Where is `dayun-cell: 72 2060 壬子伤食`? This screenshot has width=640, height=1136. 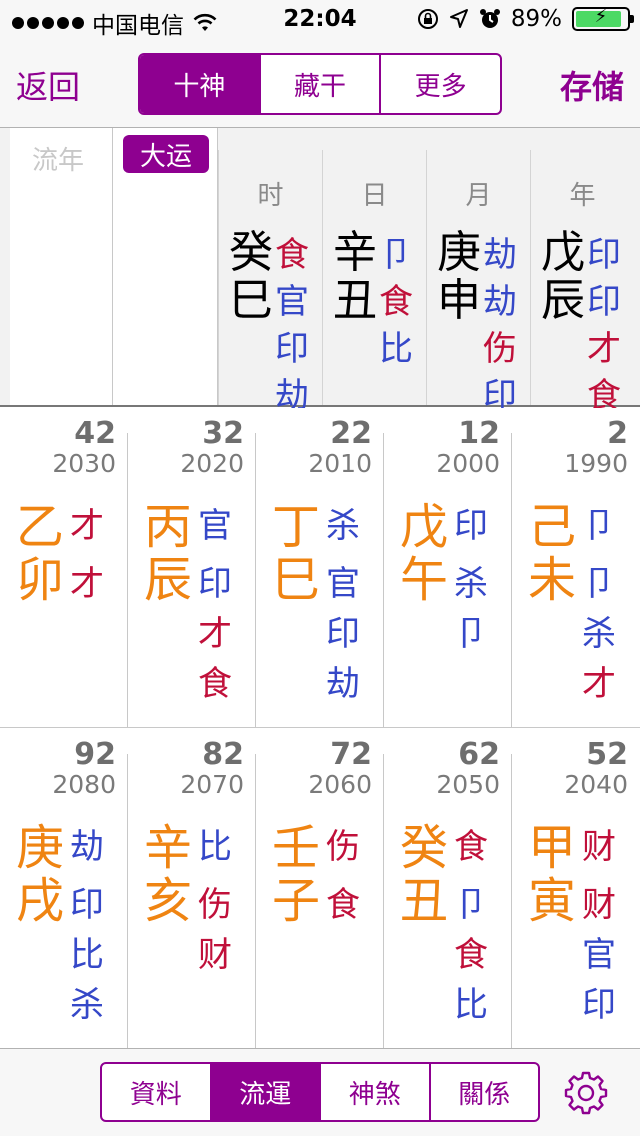
dayun-cell: 72 2060 壬子伤食 is located at coordinates (320, 889).